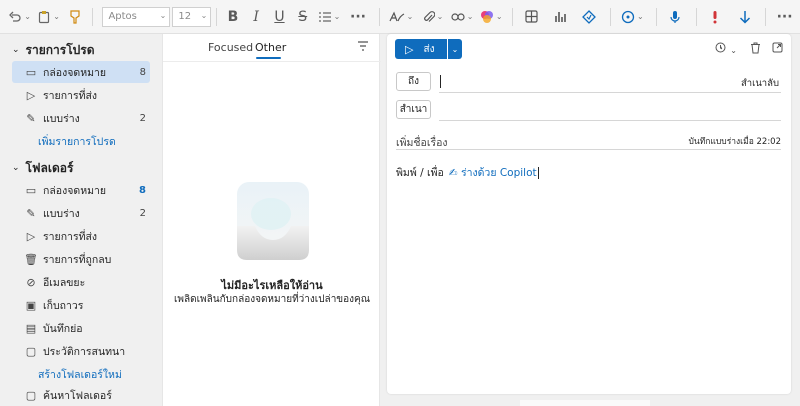 This screenshot has height=406, width=800. What do you see at coordinates (84, 351) in the screenshot?
I see `nav-item-label: ประวัติการสนทนา` at bounding box center [84, 351].